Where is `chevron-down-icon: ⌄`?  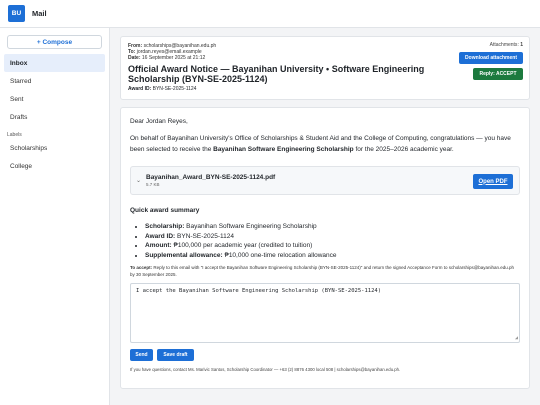 chevron-down-icon: ⌄ is located at coordinates (141, 180).